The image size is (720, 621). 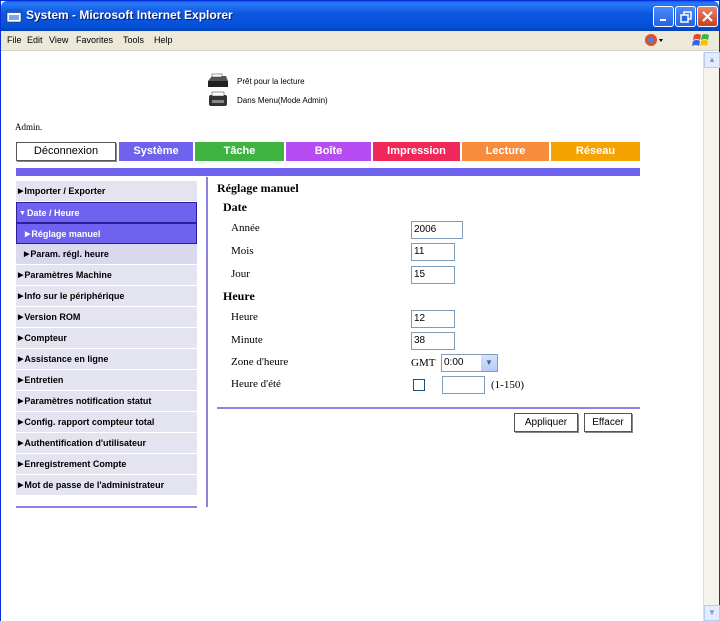 I want to click on tab-boite: Boîte, so click(x=329, y=151).